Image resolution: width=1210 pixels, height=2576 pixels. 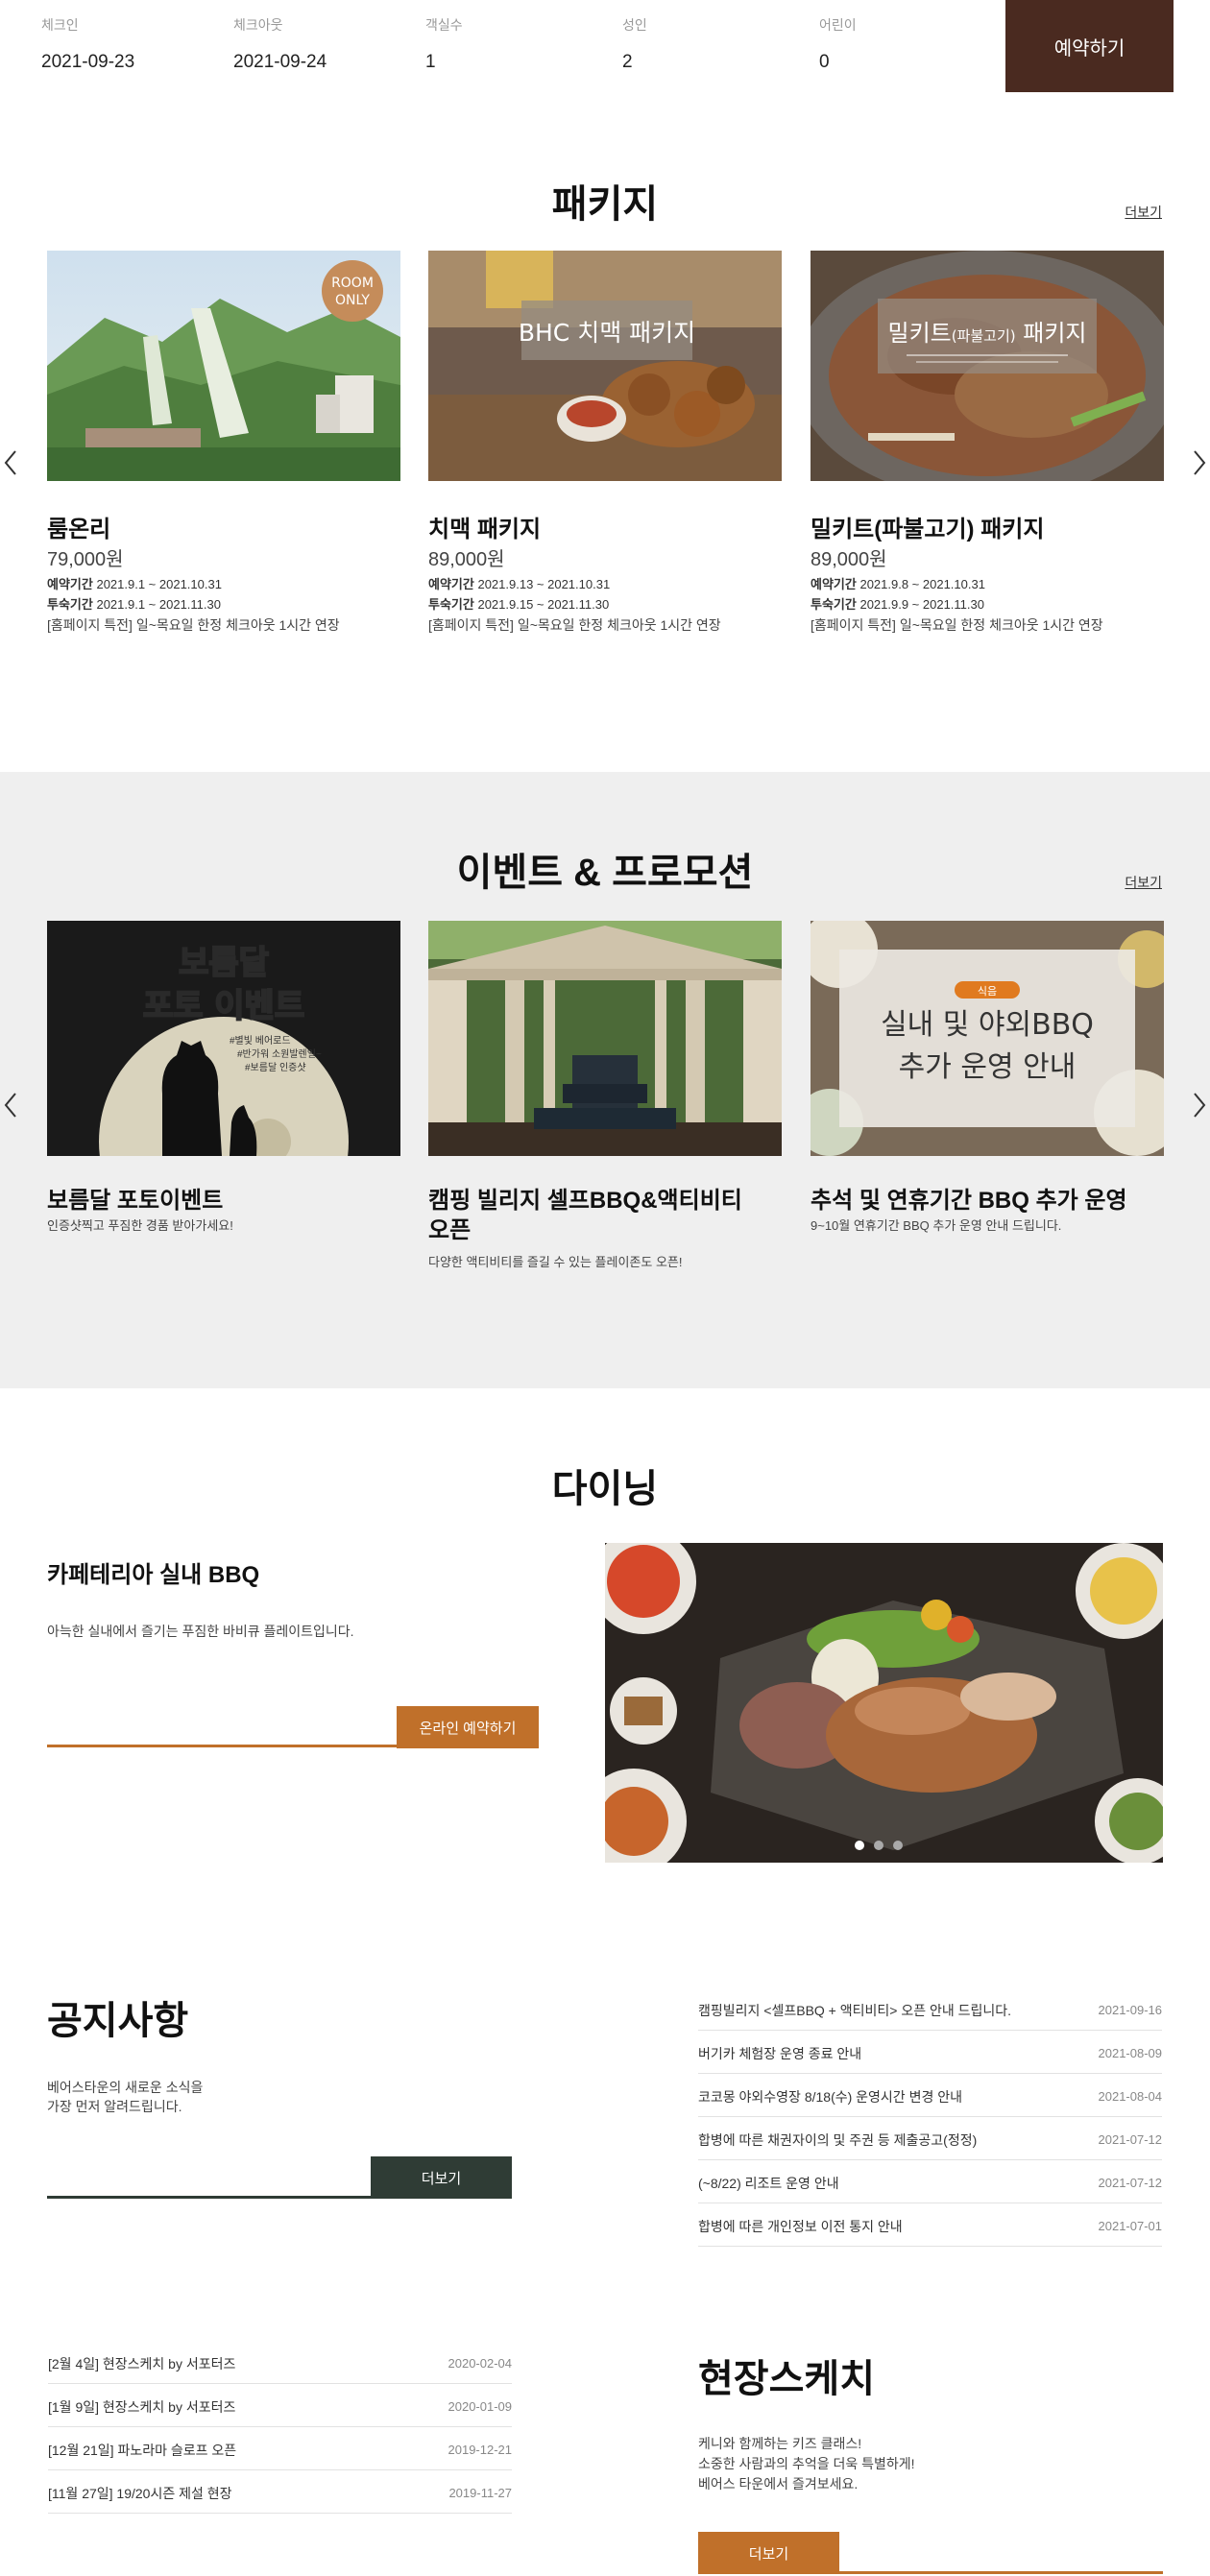 What do you see at coordinates (605, 366) in the screenshot?
I see `package-image-chimaek: BHC 치맥 패키지` at bounding box center [605, 366].